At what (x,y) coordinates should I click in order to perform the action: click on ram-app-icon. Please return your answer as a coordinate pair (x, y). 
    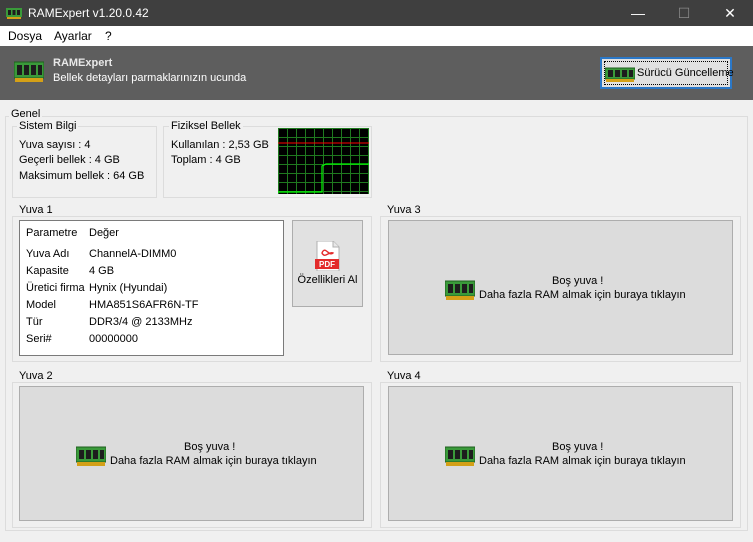
    Looking at the image, I should click on (14, 13).